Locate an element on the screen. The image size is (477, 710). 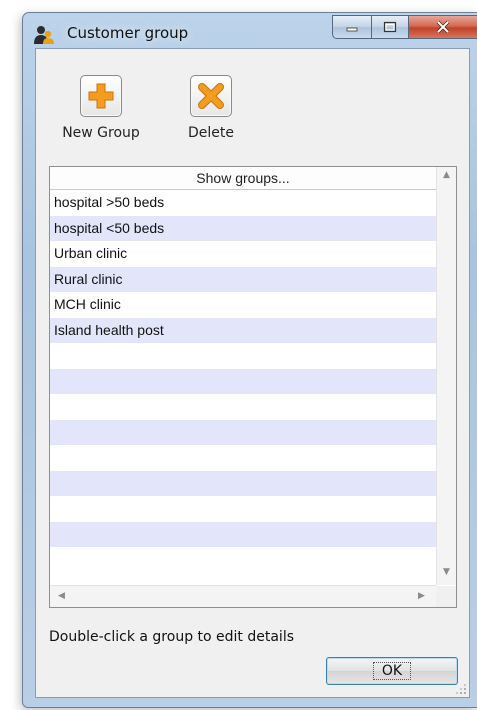
scroll-down-icon: ▼ is located at coordinates (446, 572).